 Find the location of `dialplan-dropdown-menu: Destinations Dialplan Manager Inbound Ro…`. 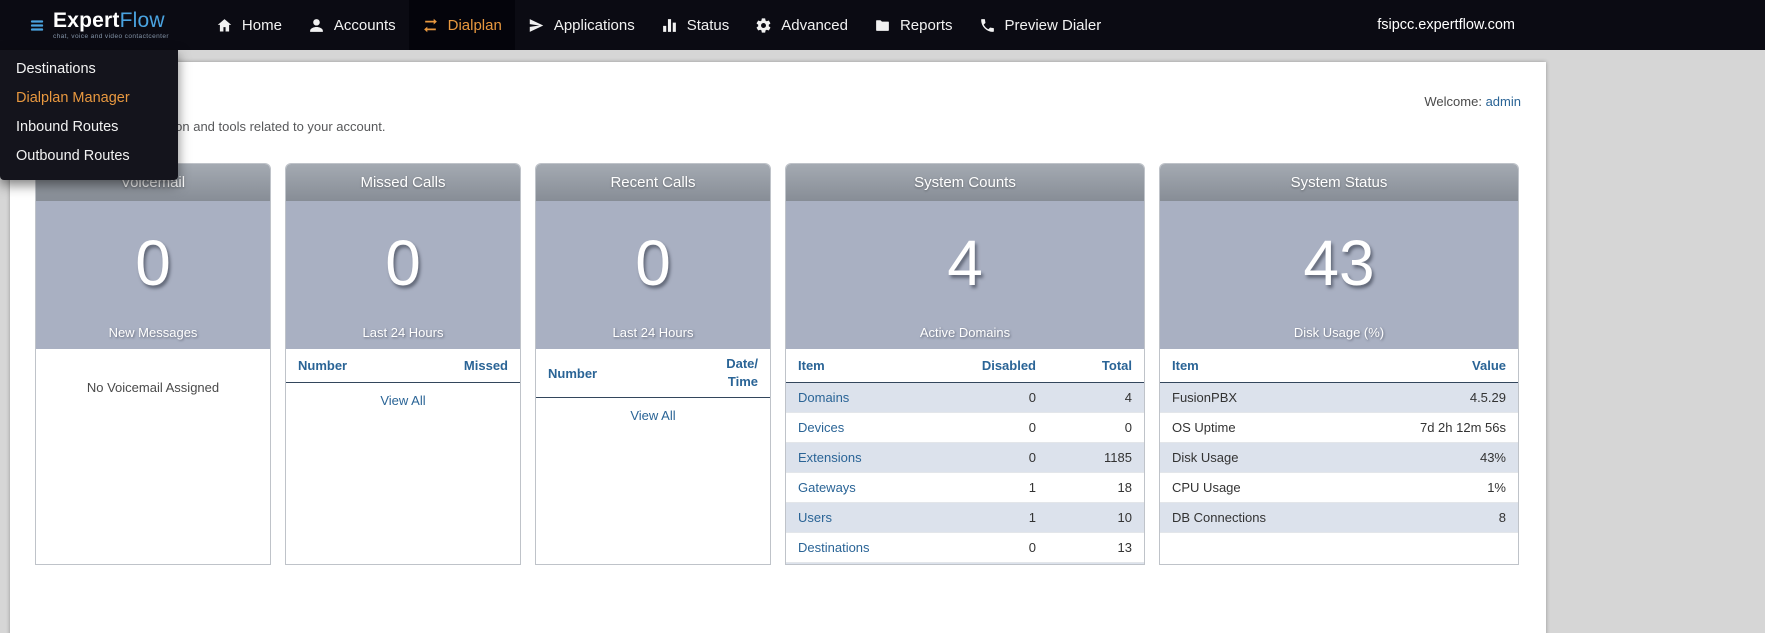

dialplan-dropdown-menu: Destinations Dialplan Manager Inbound Ro… is located at coordinates (89, 115).